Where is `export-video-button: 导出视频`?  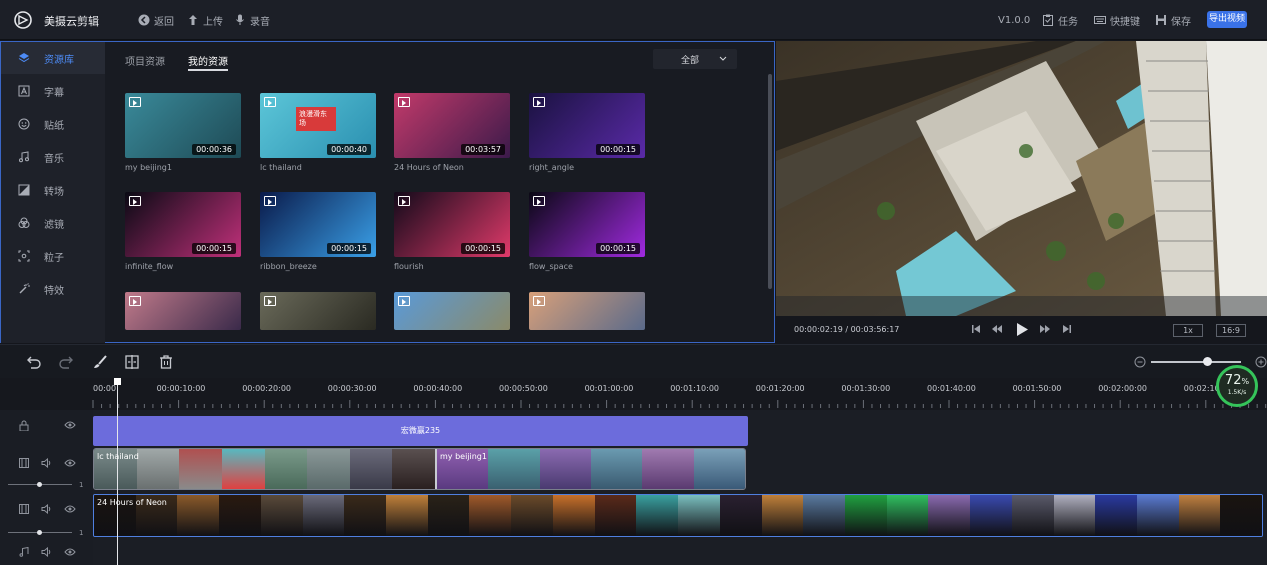
export-video-button: 导出视频 is located at coordinates (1227, 19).